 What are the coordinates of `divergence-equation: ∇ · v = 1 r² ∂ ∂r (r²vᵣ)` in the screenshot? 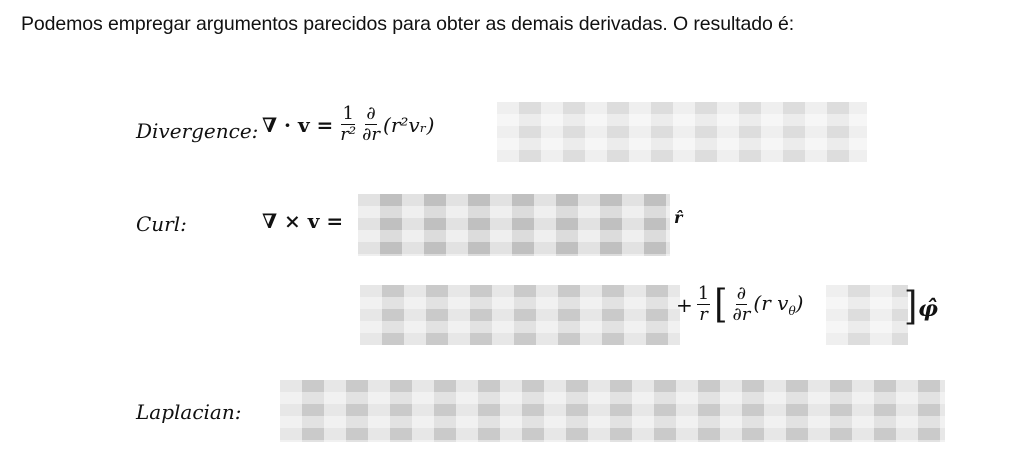 It's located at (348, 124).